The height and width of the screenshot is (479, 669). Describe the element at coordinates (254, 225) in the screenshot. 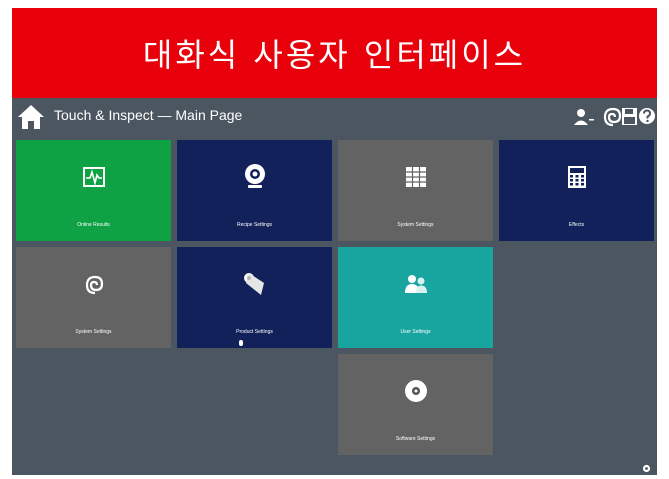

I see `tile-label: Recipe Settings` at that location.